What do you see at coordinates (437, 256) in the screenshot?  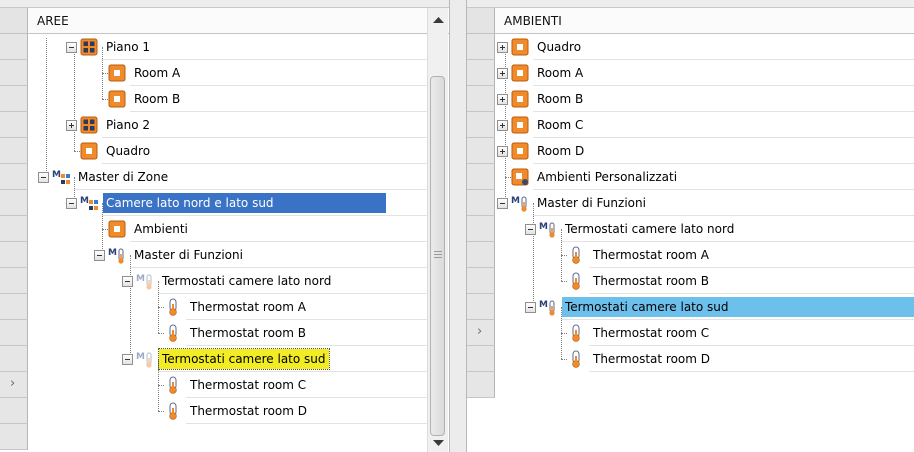 I see `scrollbar-thumb` at bounding box center [437, 256].